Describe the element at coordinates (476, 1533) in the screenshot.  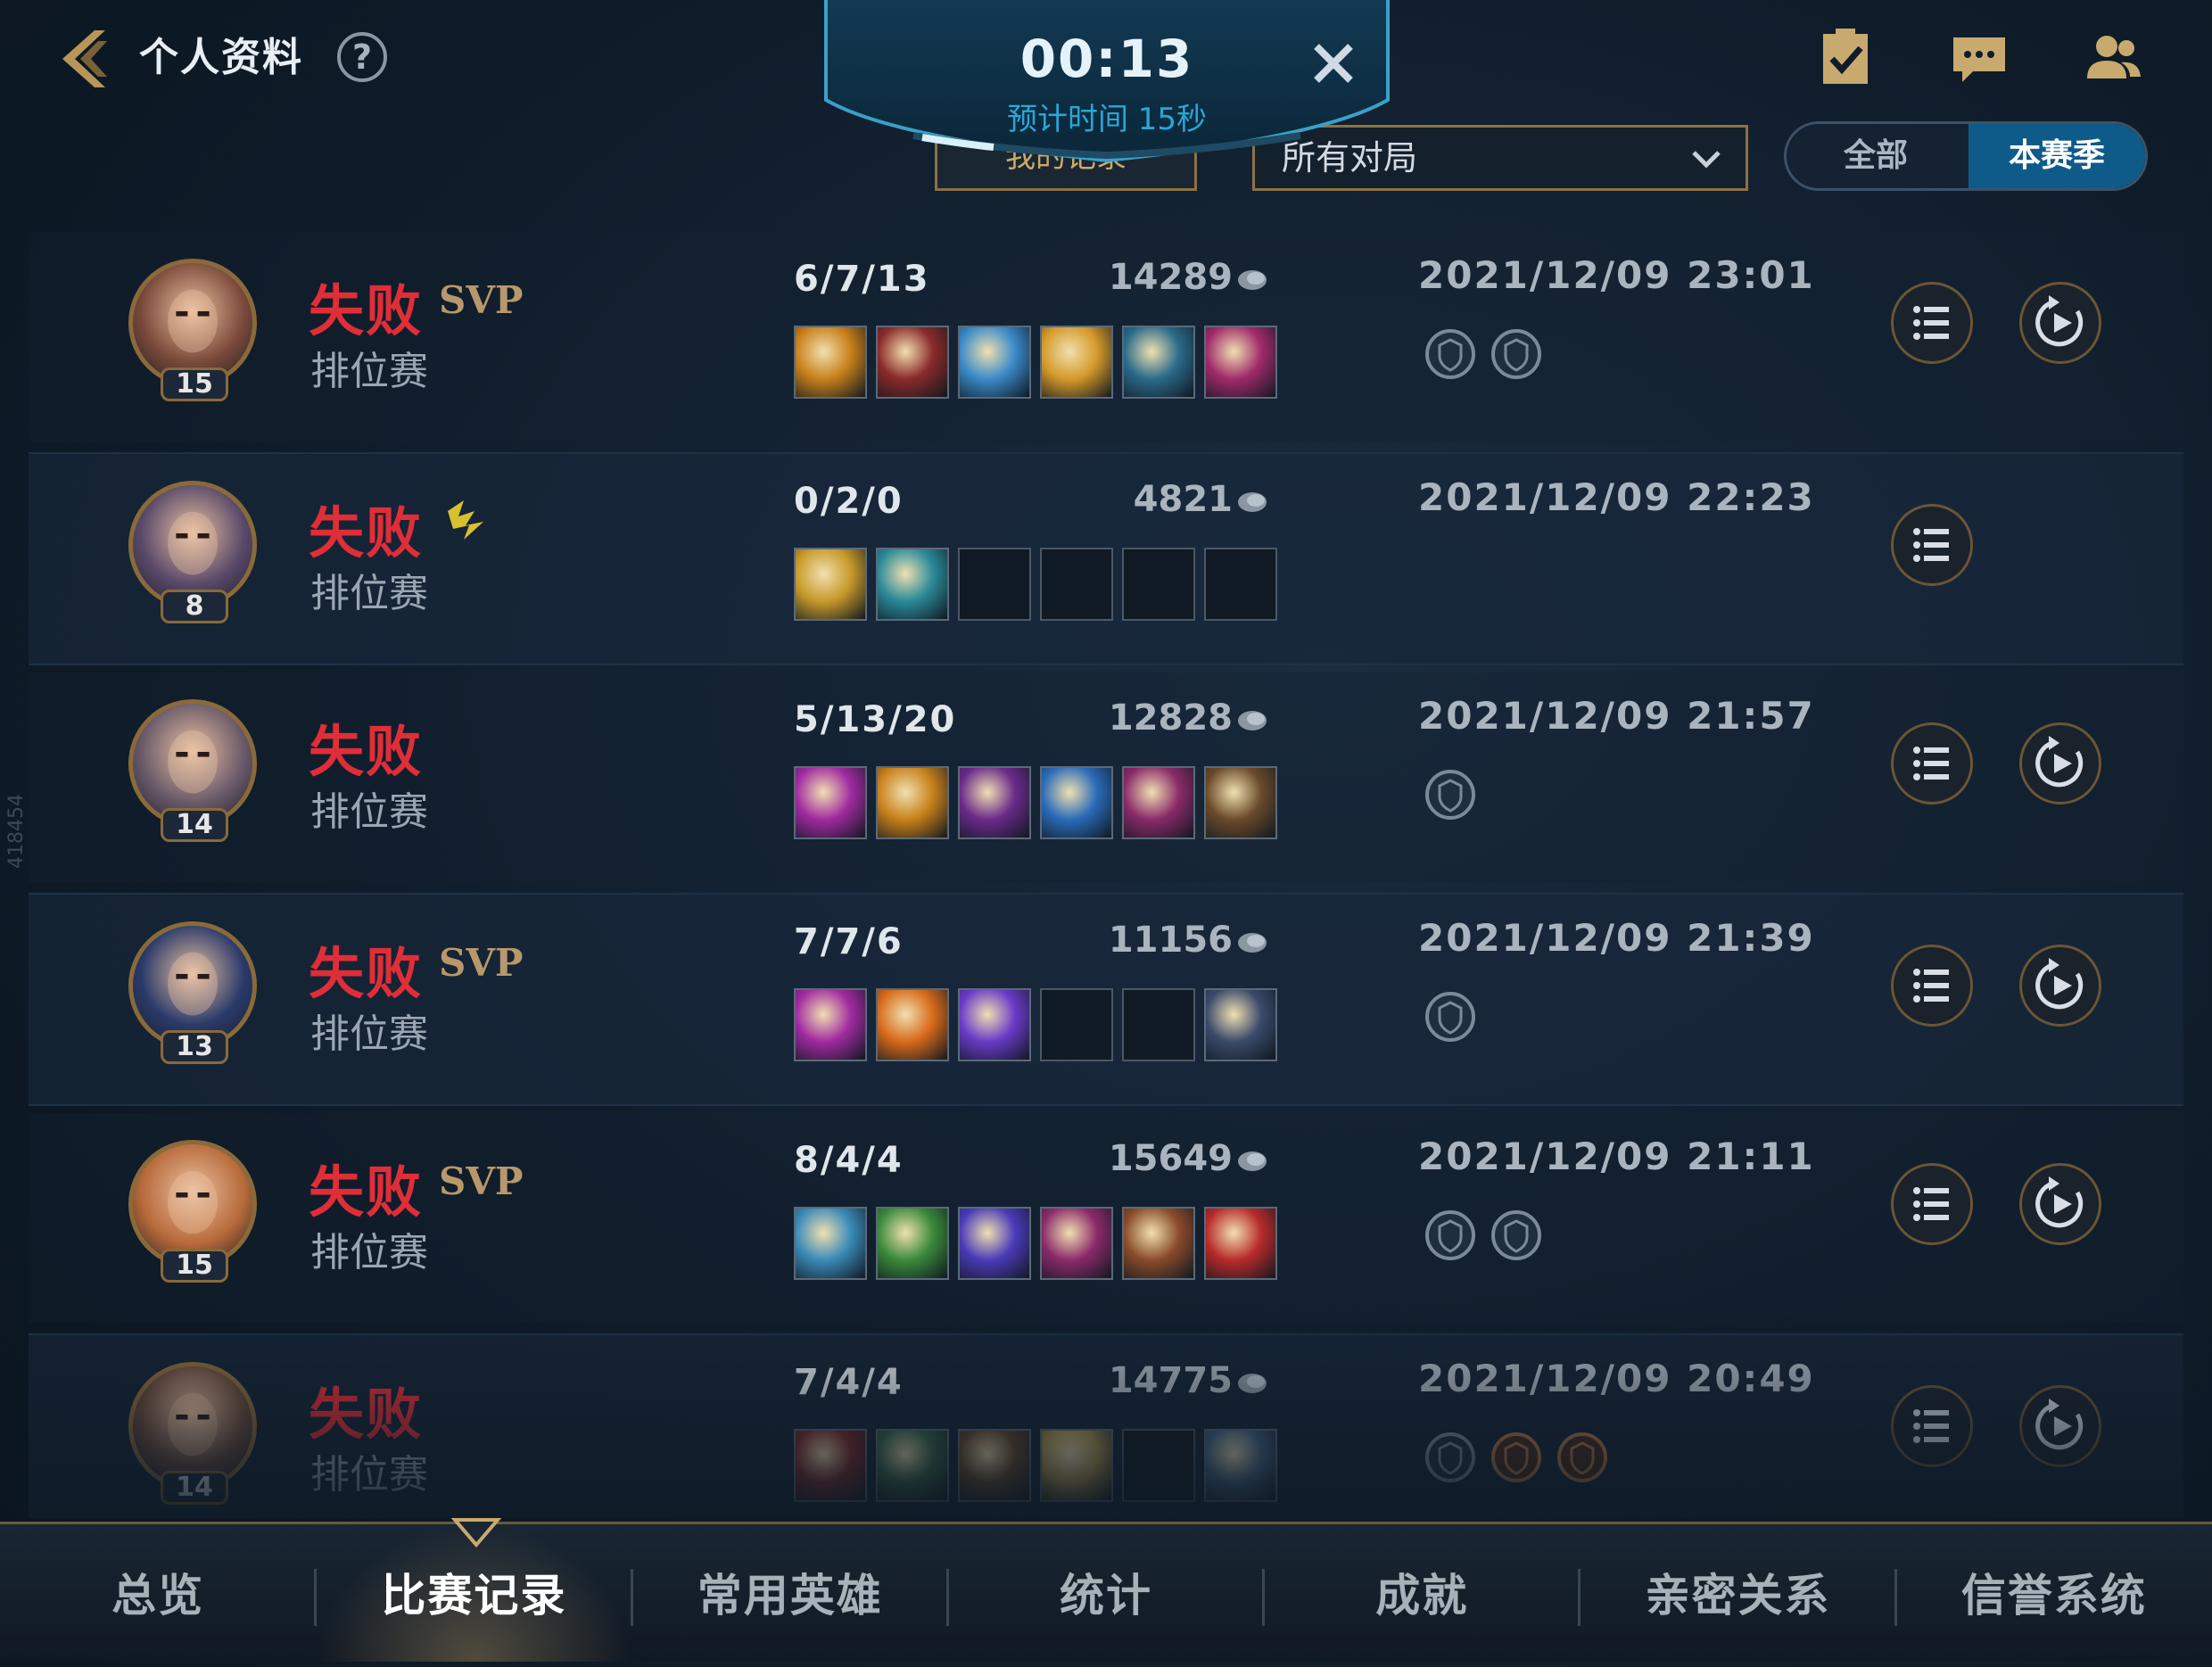
I see `active-tab-arrow-icon` at that location.